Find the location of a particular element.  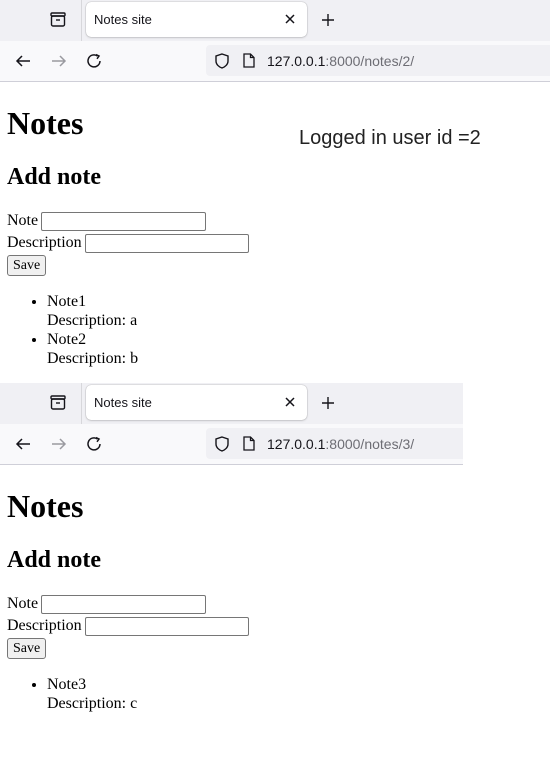

navigation-bar: 127.0.0.1:8000/notes/3/ is located at coordinates (231, 444).